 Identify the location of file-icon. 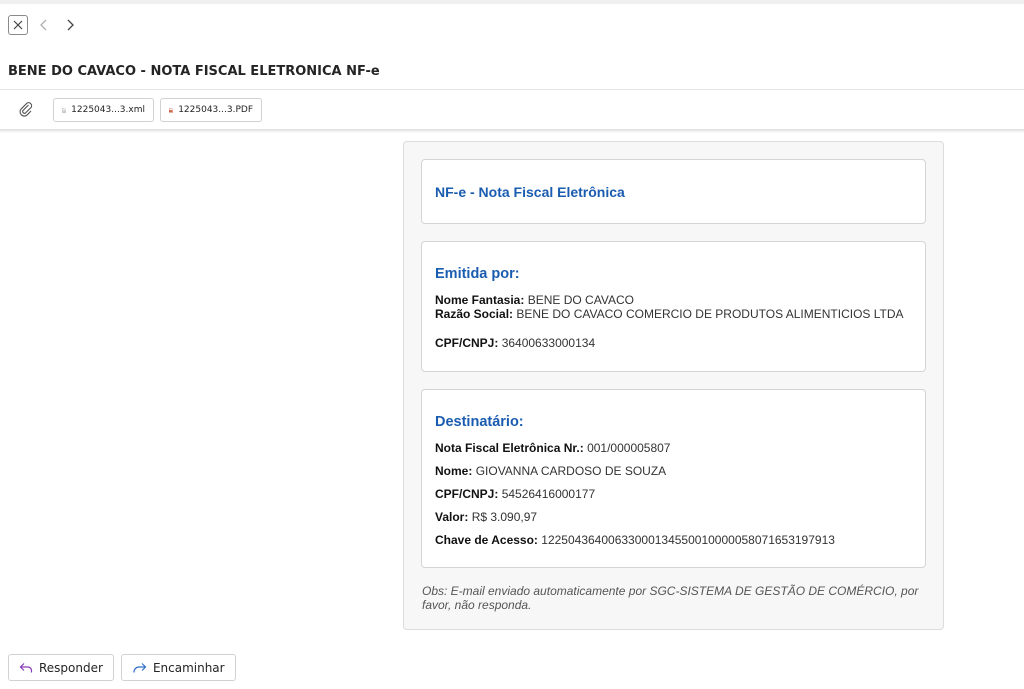
(64, 110).